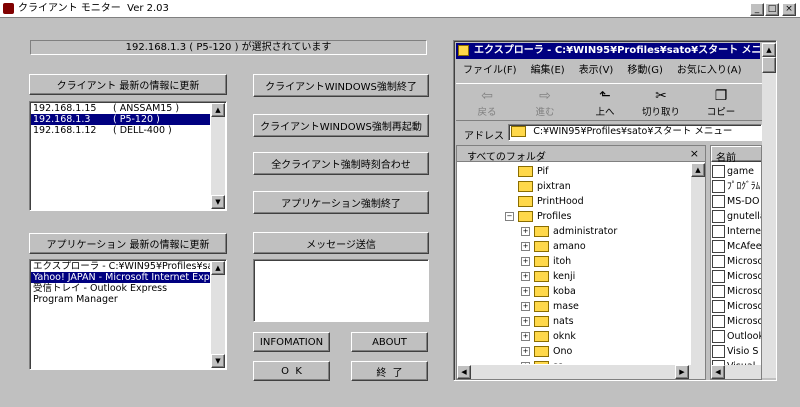  What do you see at coordinates (218, 314) in the screenshot?
I see `application-list-scrollbar: ▲ ▼` at bounding box center [218, 314].